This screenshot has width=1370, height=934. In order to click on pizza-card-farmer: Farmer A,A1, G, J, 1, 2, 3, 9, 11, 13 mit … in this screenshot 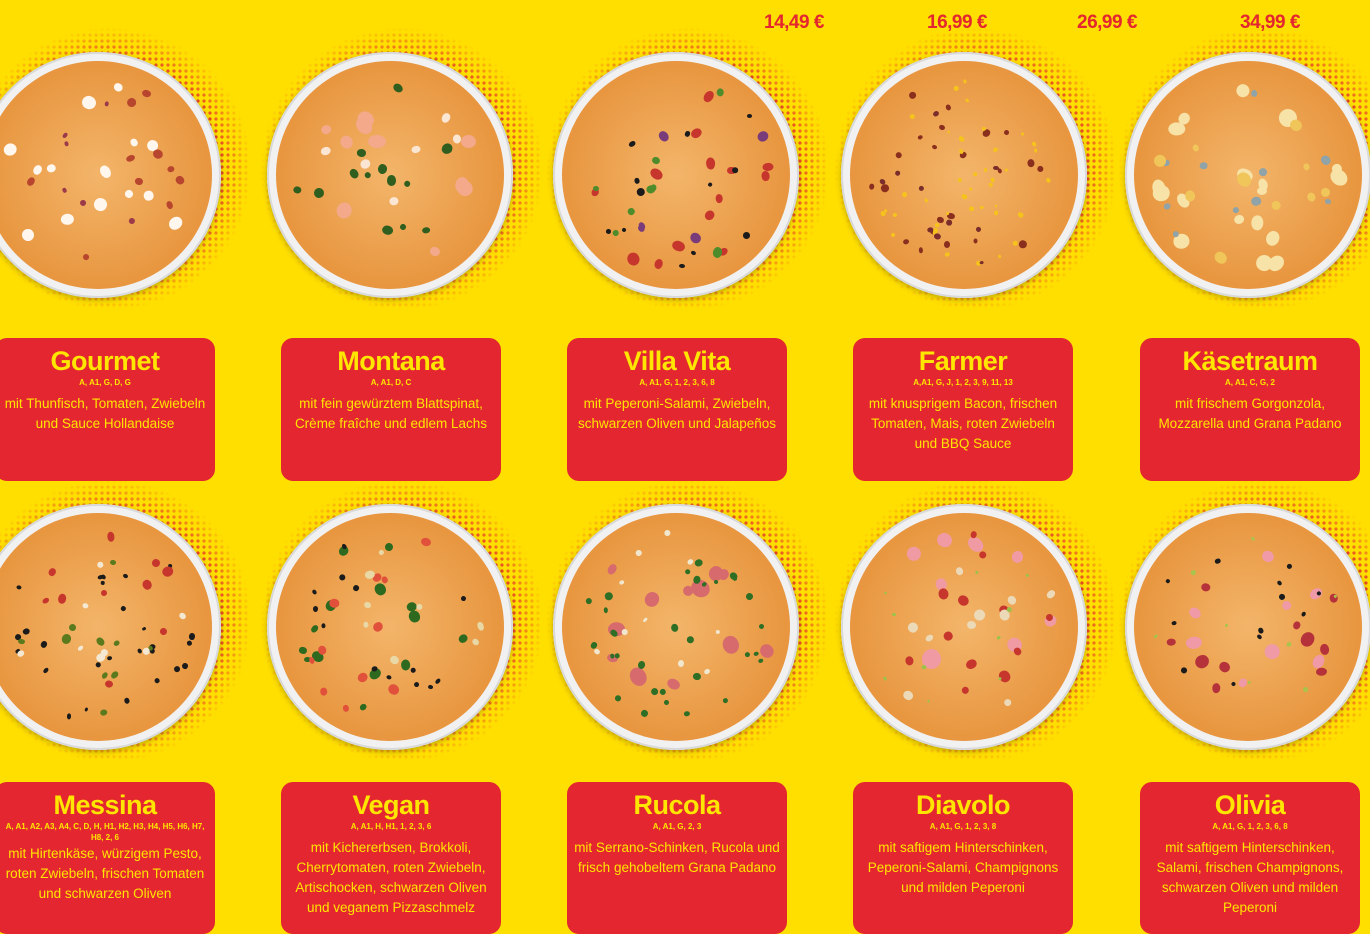, I will do `click(963, 409)`.